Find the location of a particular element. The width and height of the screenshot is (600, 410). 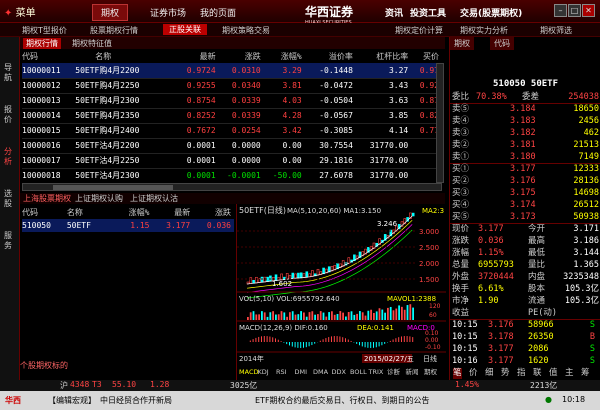

tab-t-quote: 期权T型报价 is located at coordinates (44, 30).